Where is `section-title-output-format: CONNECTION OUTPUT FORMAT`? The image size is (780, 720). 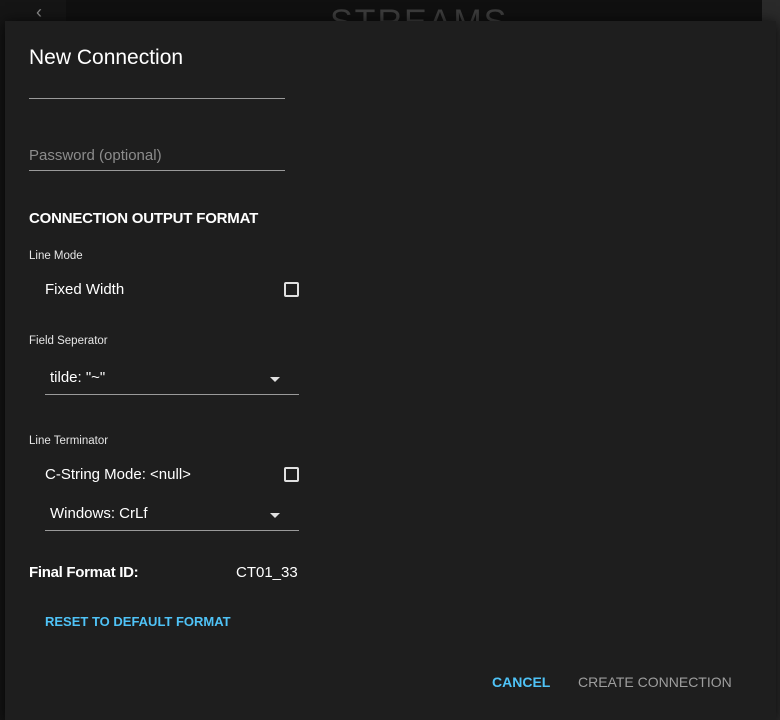 section-title-output-format: CONNECTION OUTPUT FORMAT is located at coordinates (144, 218).